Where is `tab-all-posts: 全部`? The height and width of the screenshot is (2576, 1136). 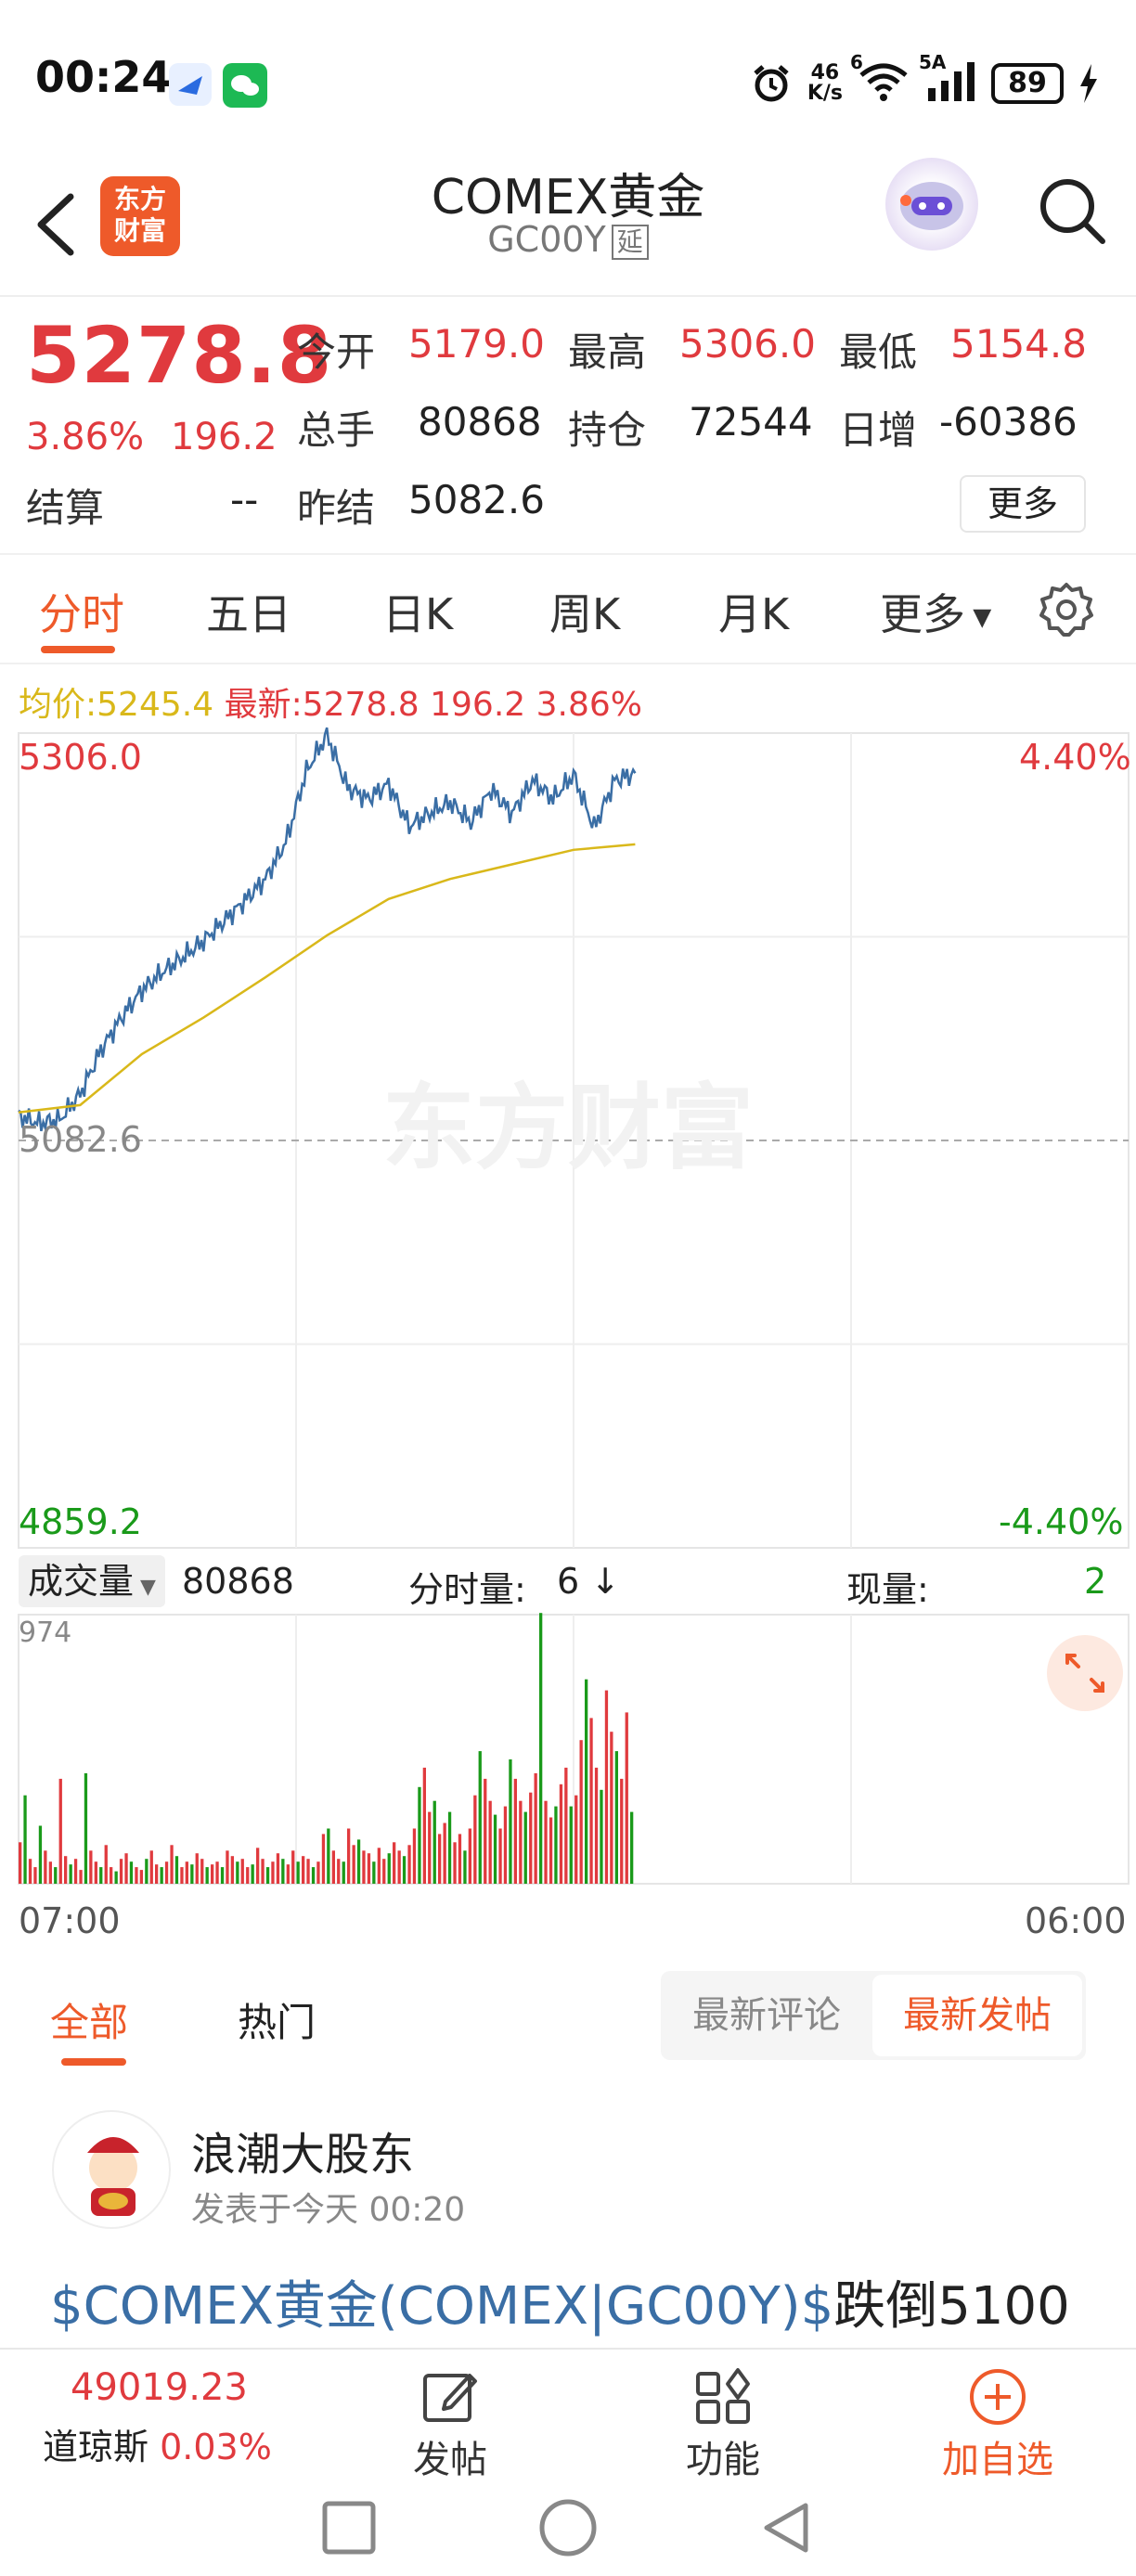 tab-all-posts: 全部 is located at coordinates (89, 2020).